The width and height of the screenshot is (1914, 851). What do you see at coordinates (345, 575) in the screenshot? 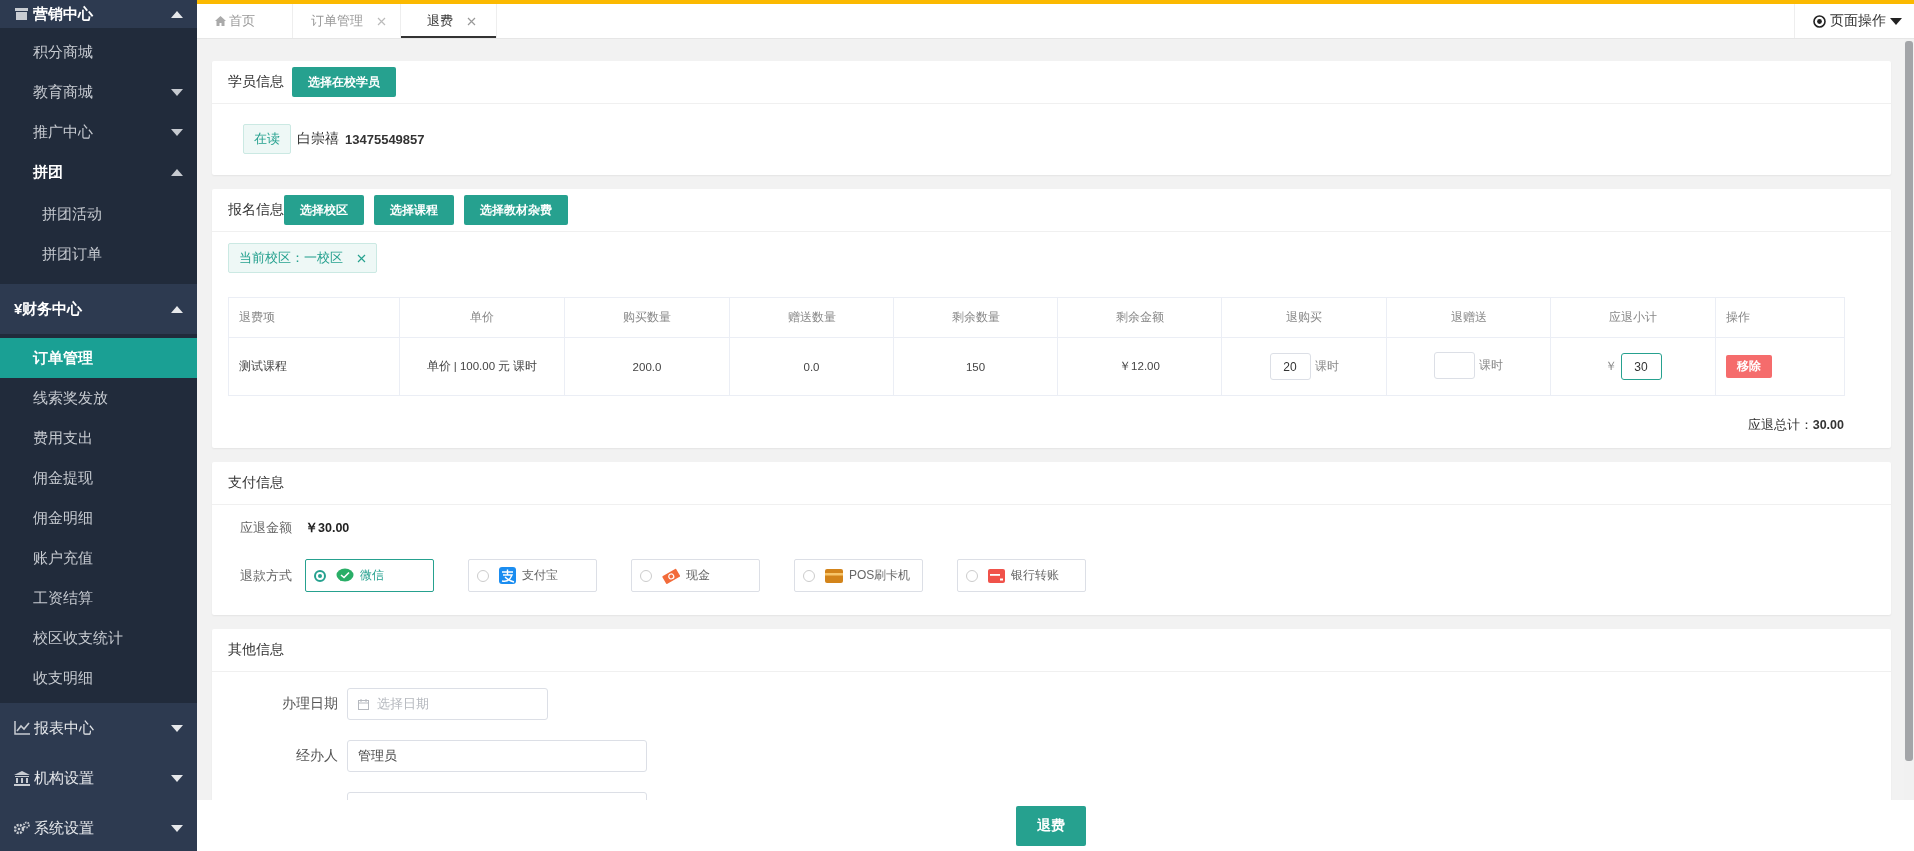
I see `chat-bubble-icon` at bounding box center [345, 575].